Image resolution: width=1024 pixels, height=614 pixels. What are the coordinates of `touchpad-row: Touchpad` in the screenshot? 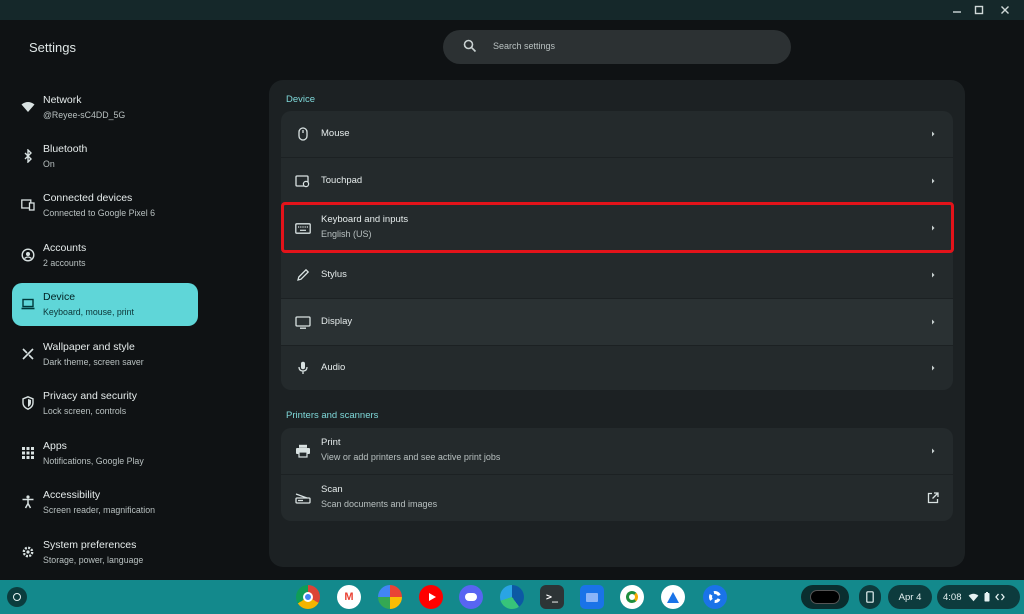 It's located at (617, 181).